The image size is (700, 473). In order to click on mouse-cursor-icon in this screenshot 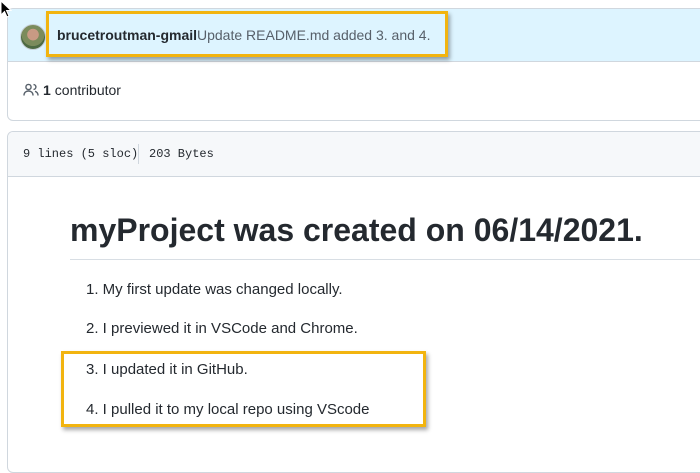, I will do `click(6, 9)`.